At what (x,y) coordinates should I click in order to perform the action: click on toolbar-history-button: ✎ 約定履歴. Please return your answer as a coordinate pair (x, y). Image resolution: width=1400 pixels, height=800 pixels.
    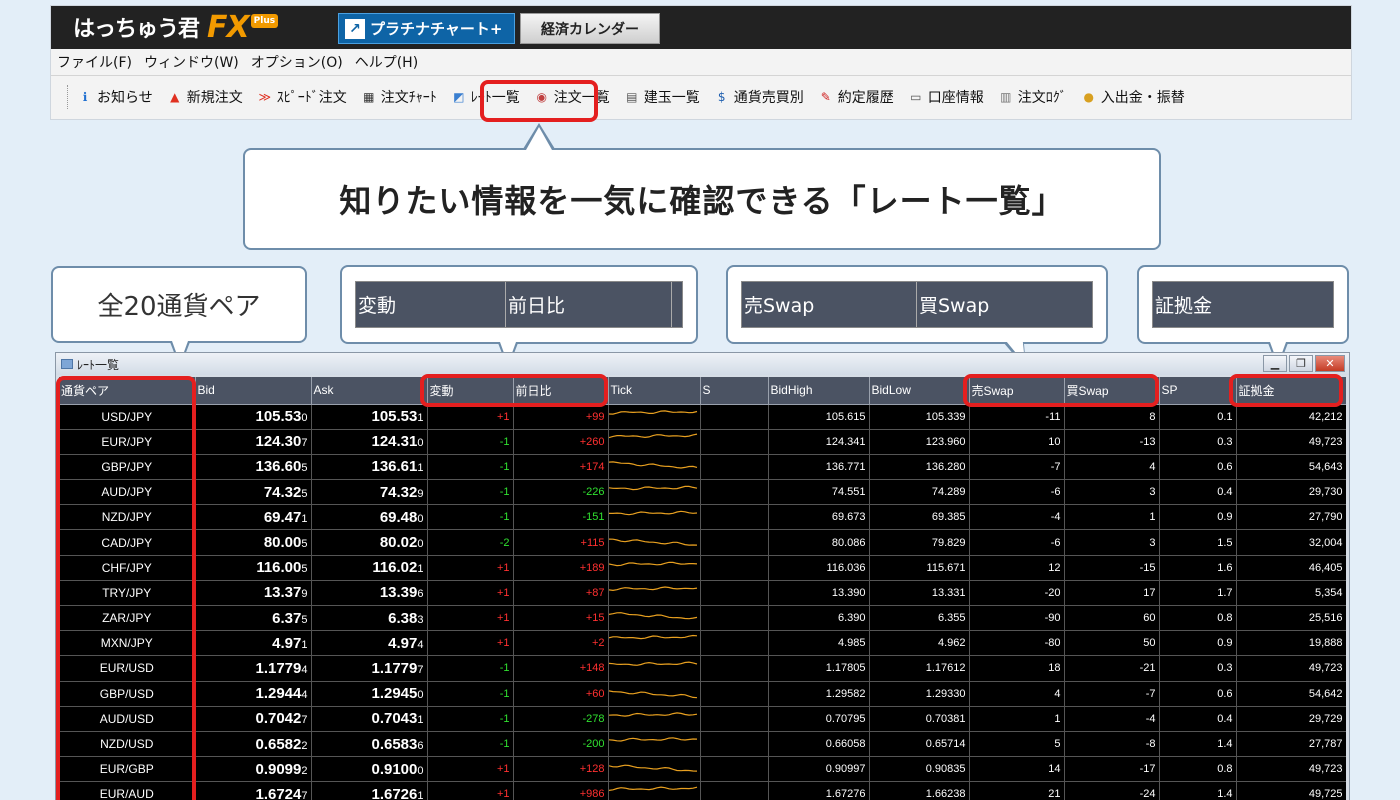
    Looking at the image, I should click on (856, 97).